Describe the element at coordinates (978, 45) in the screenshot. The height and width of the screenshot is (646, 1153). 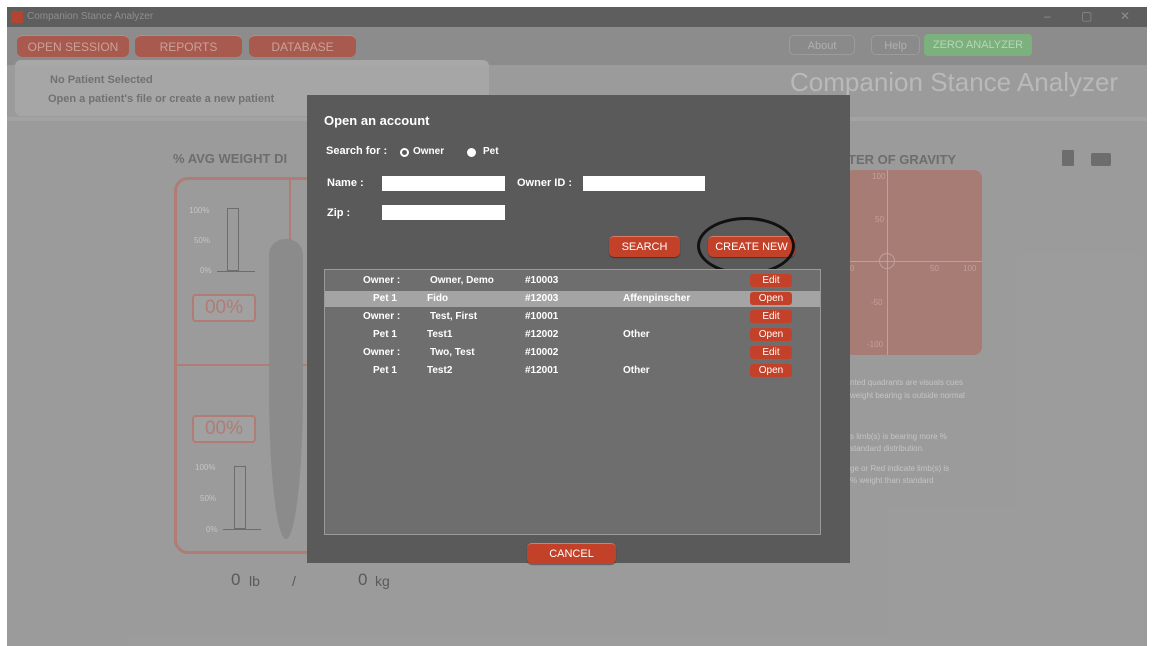
I see `zero-analyzer-button: ZERO ANALYZER` at that location.